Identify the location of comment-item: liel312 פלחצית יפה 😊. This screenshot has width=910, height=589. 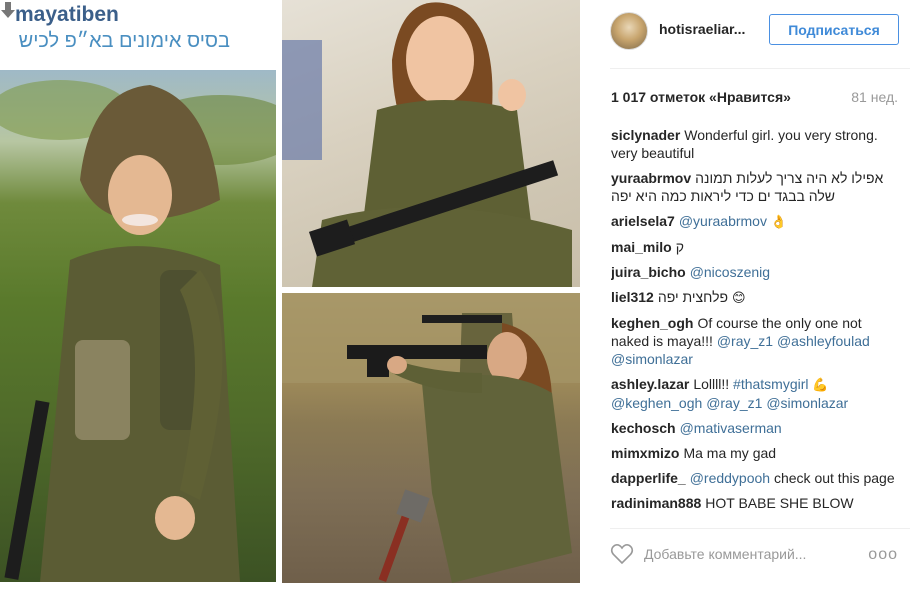
(755, 297).